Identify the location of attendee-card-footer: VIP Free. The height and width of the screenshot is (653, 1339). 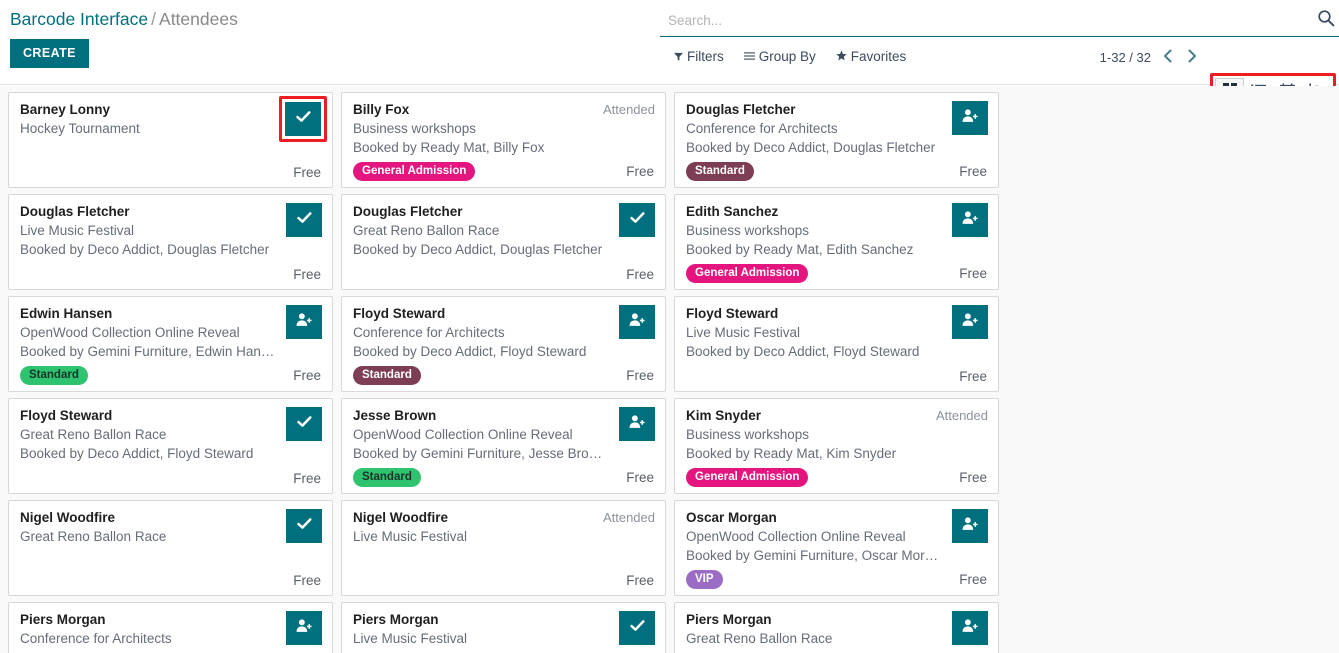
(836, 577).